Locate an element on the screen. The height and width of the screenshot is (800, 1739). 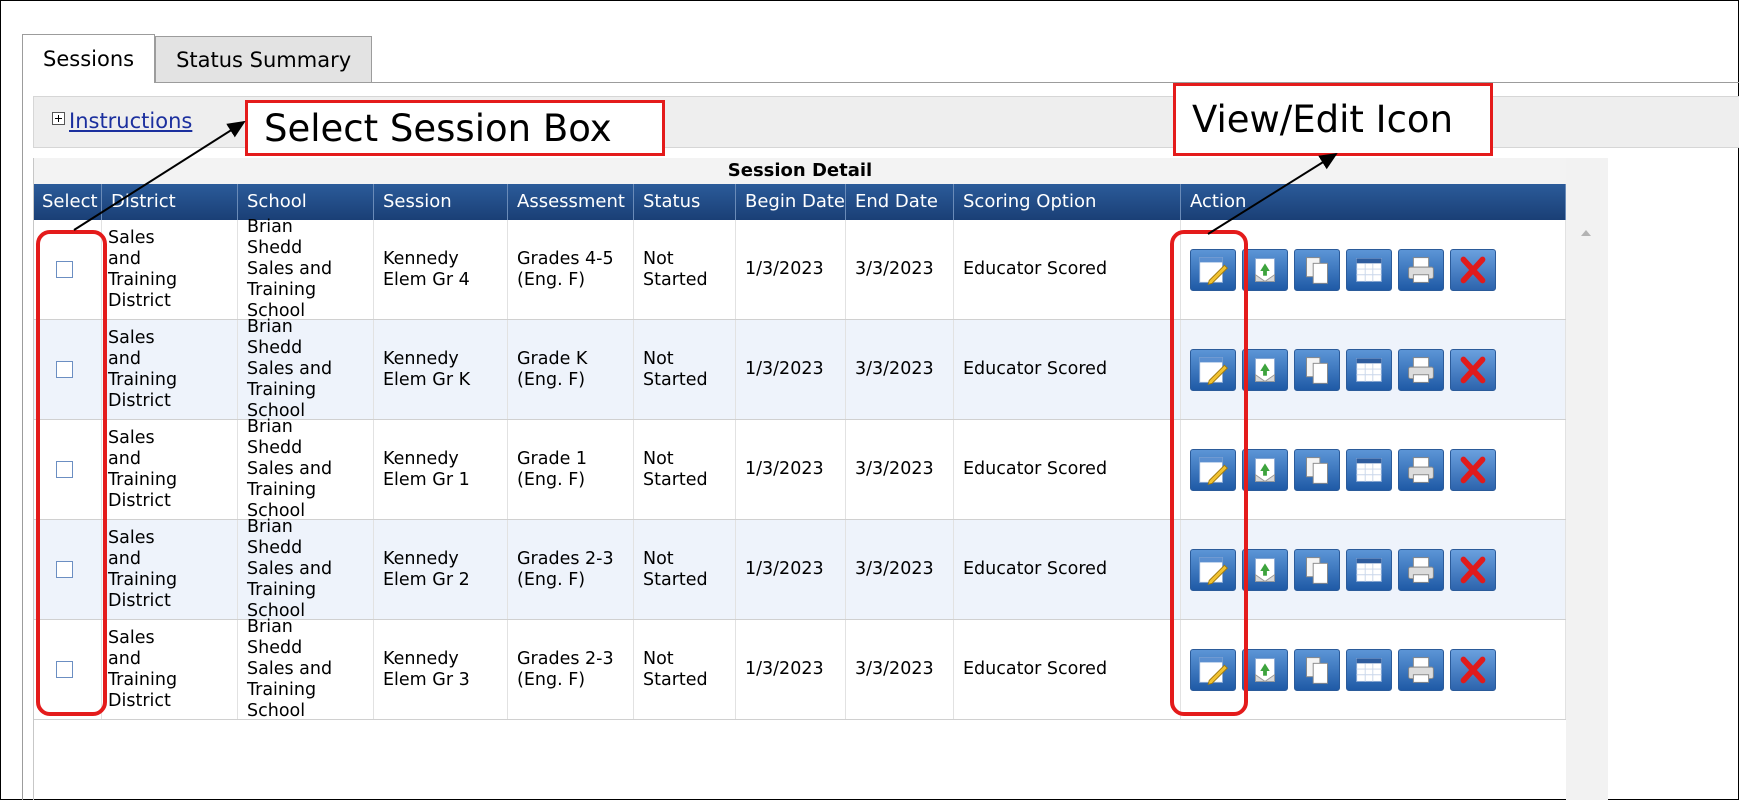
column-header-district: District is located at coordinates (170, 202).